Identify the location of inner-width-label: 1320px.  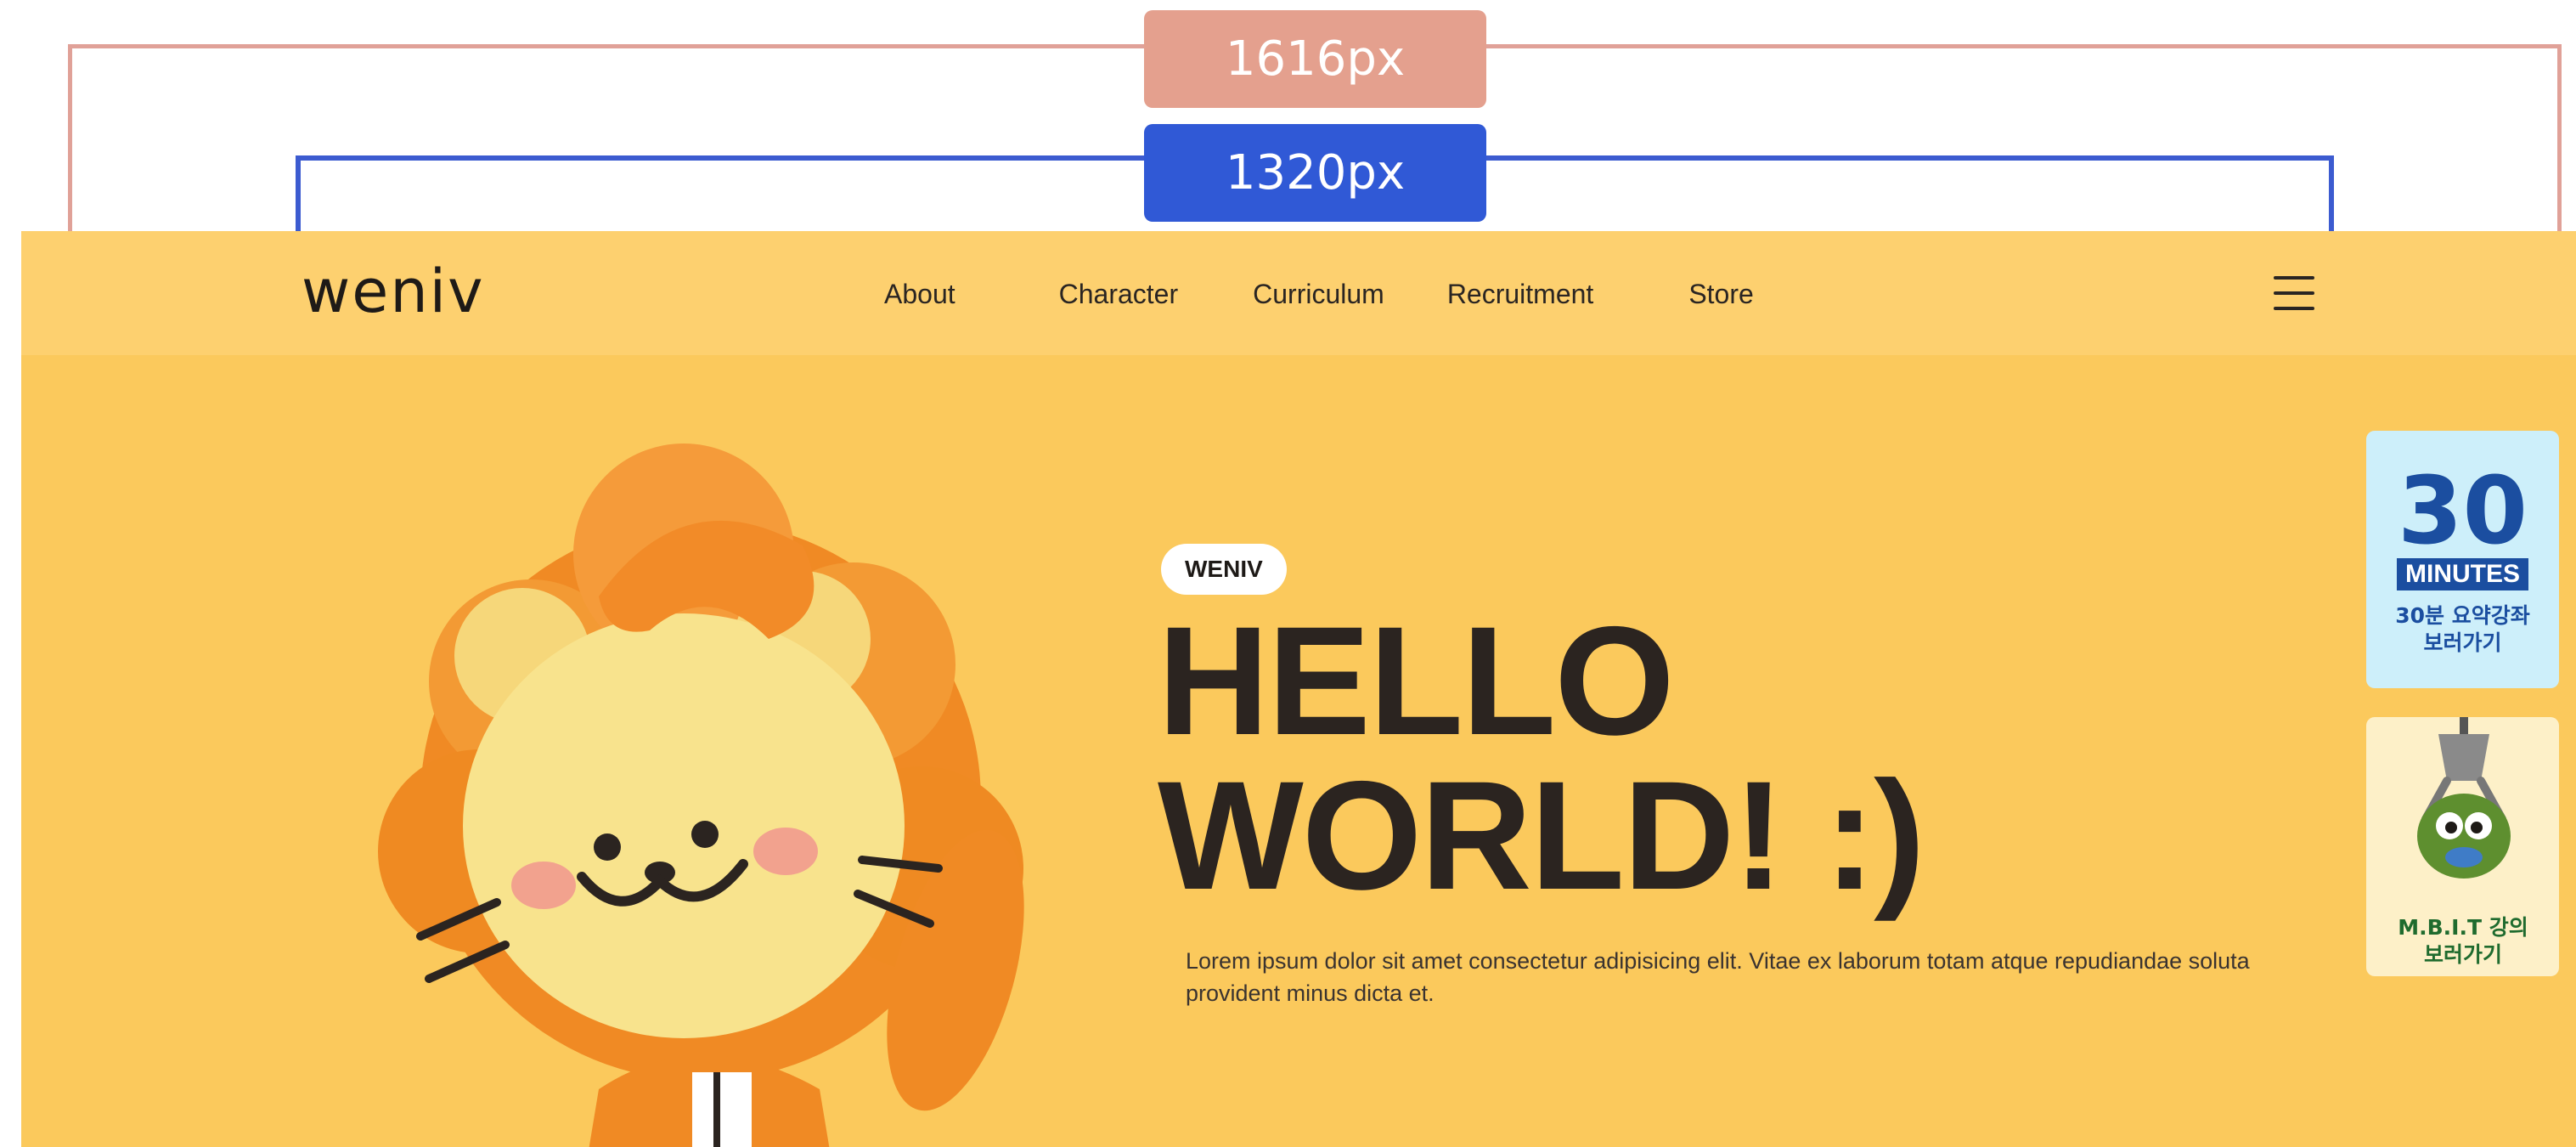
(1315, 173).